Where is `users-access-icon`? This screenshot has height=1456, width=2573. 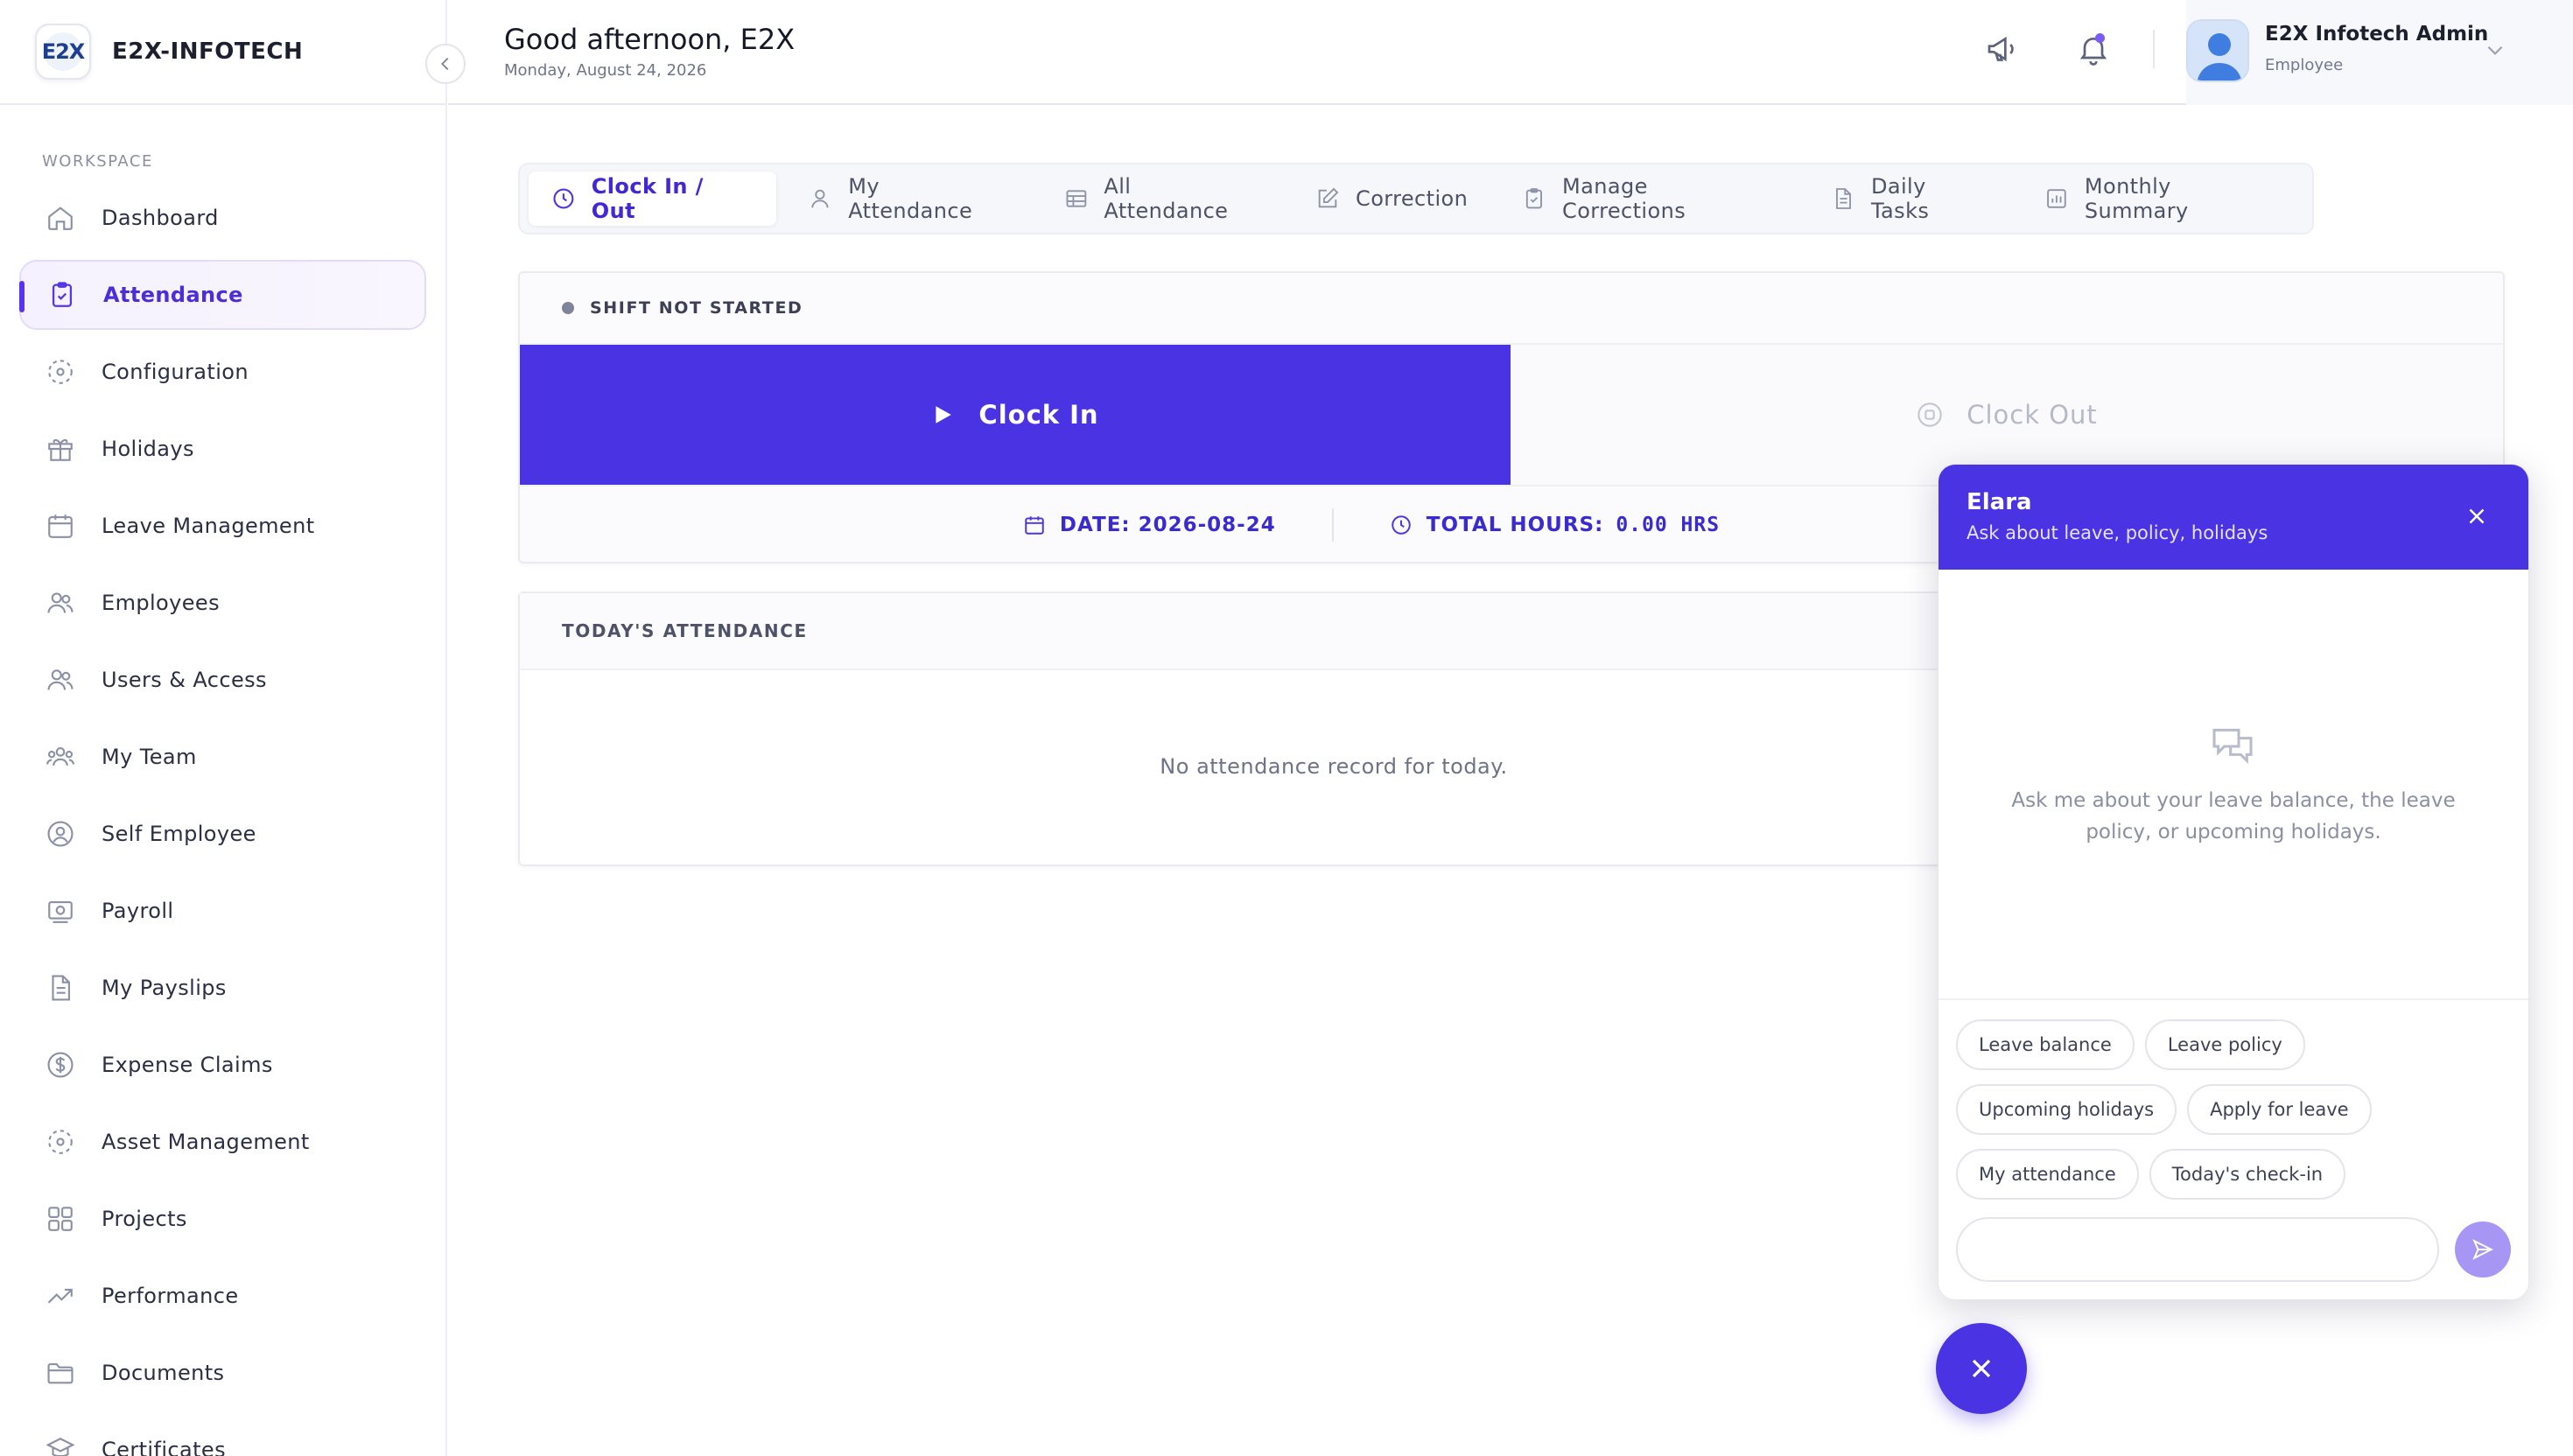
users-access-icon is located at coordinates (61, 679).